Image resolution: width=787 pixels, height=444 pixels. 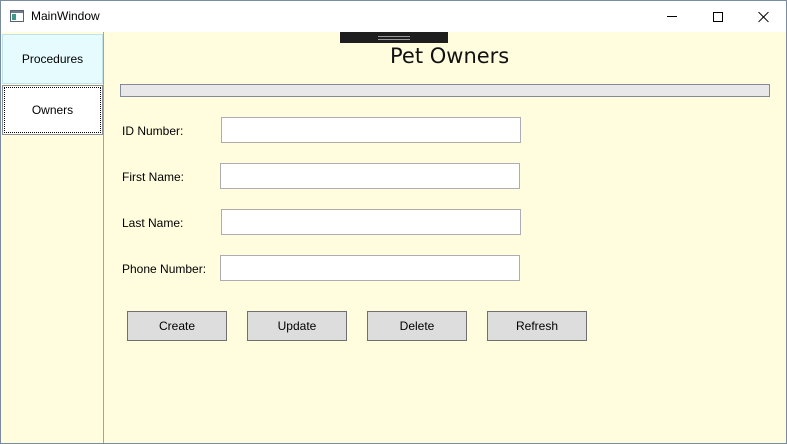 I want to click on delete-button: Delete, so click(x=417, y=326).